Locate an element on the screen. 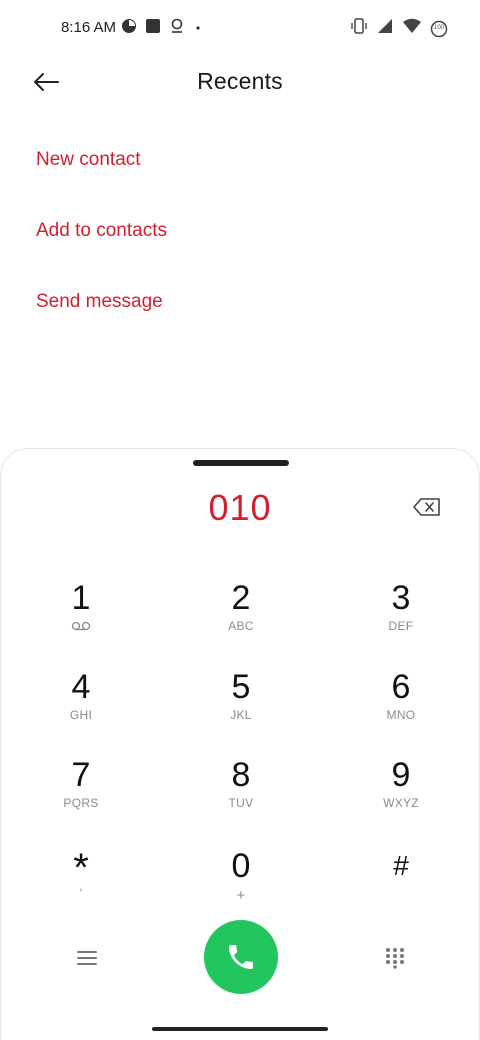 This screenshot has height=1040, width=480. menu-icon is located at coordinates (87, 958).